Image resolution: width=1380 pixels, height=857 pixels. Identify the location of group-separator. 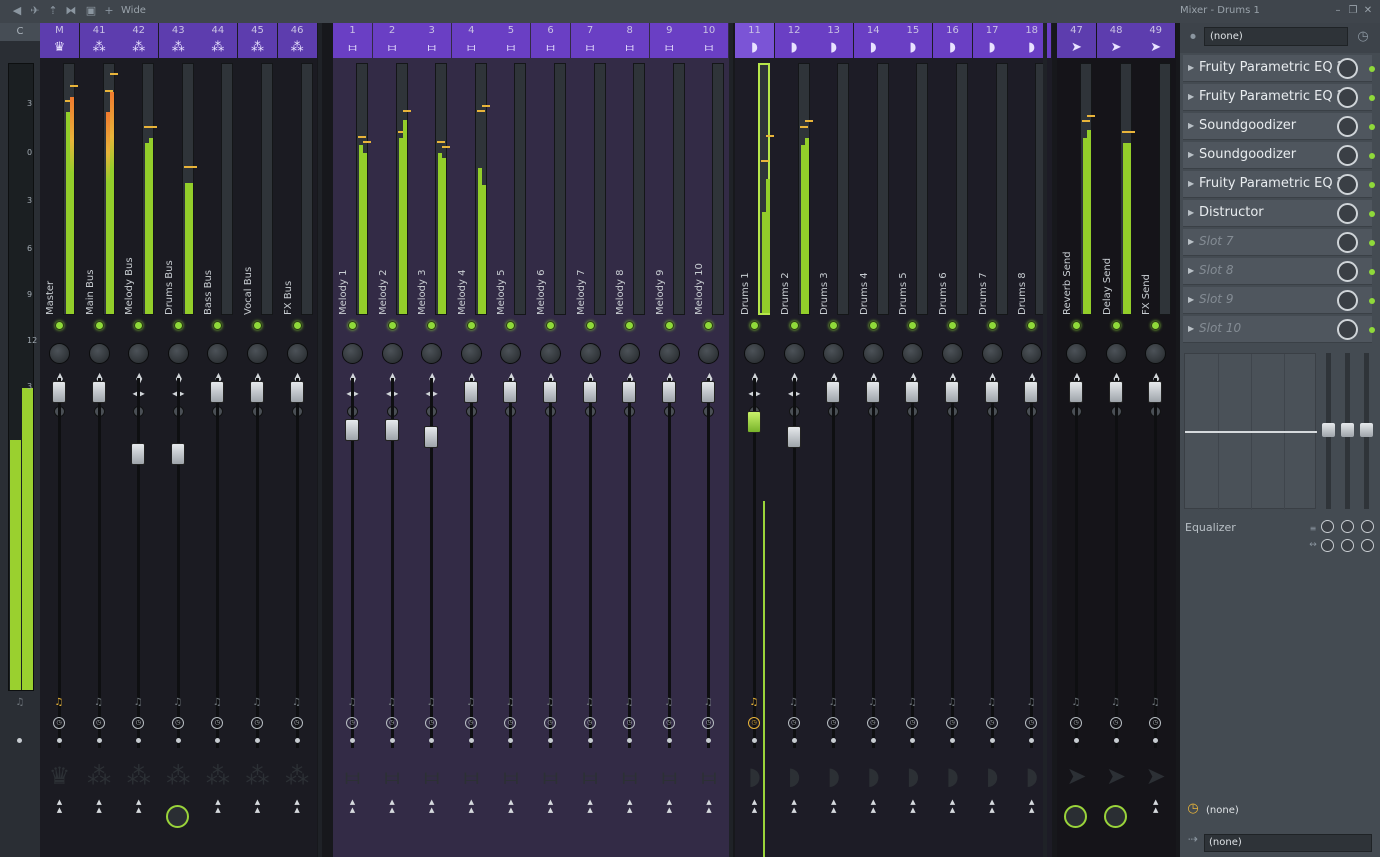
(320, 440).